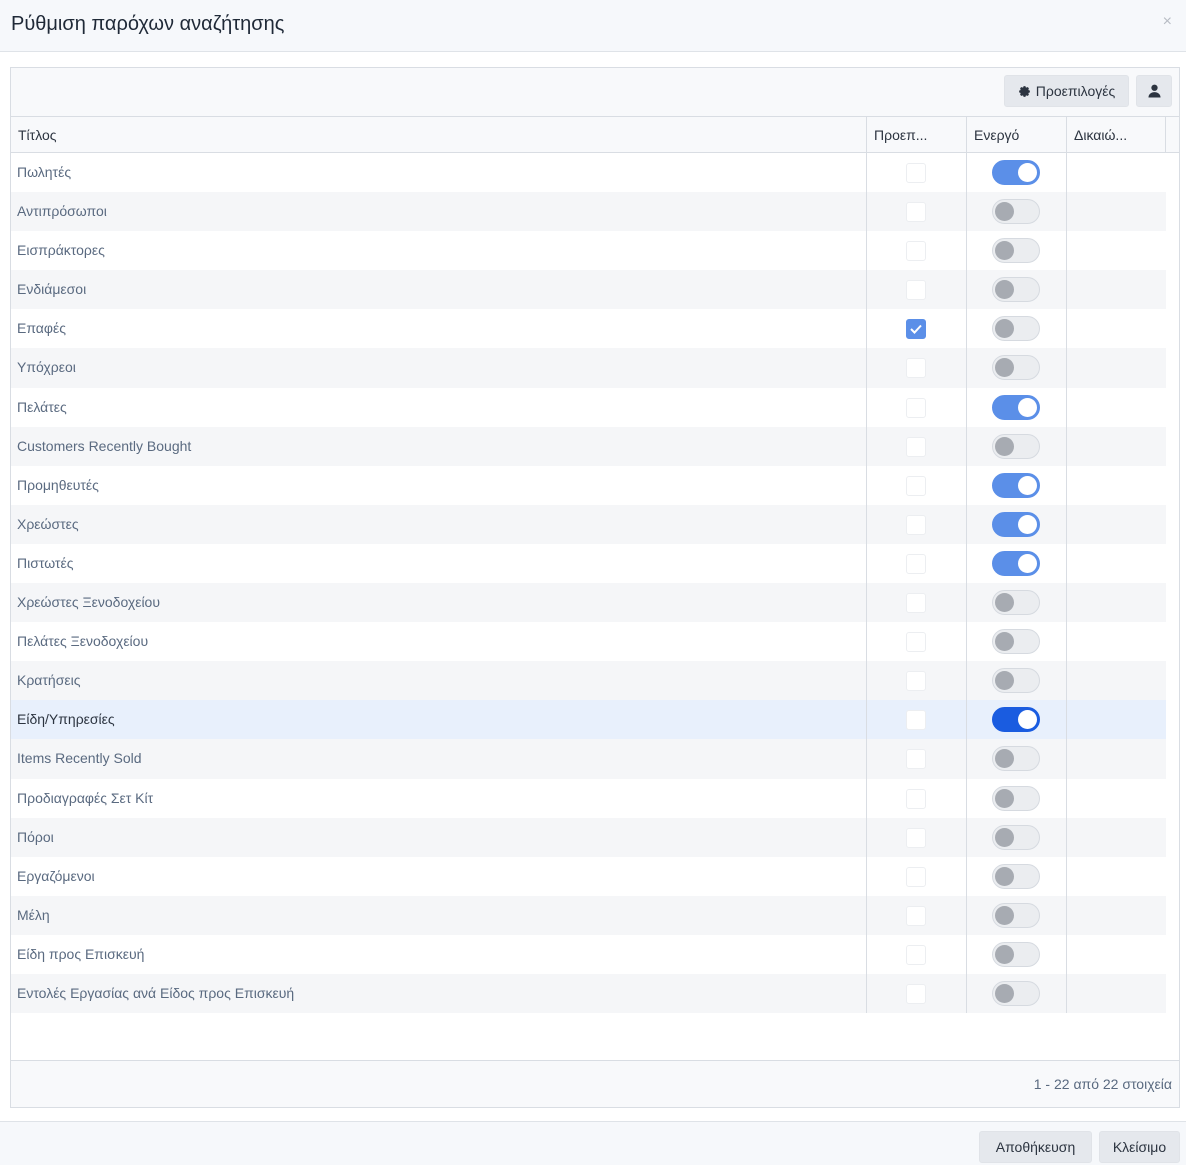 This screenshot has height=1165, width=1186. What do you see at coordinates (588, 368) in the screenshot?
I see `table-row: Υπόχρεοι` at bounding box center [588, 368].